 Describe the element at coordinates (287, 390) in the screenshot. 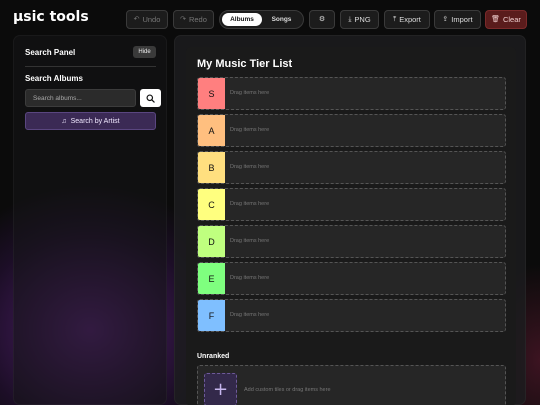

I see `unranked-hint: Add custom tiles or drag items here` at that location.